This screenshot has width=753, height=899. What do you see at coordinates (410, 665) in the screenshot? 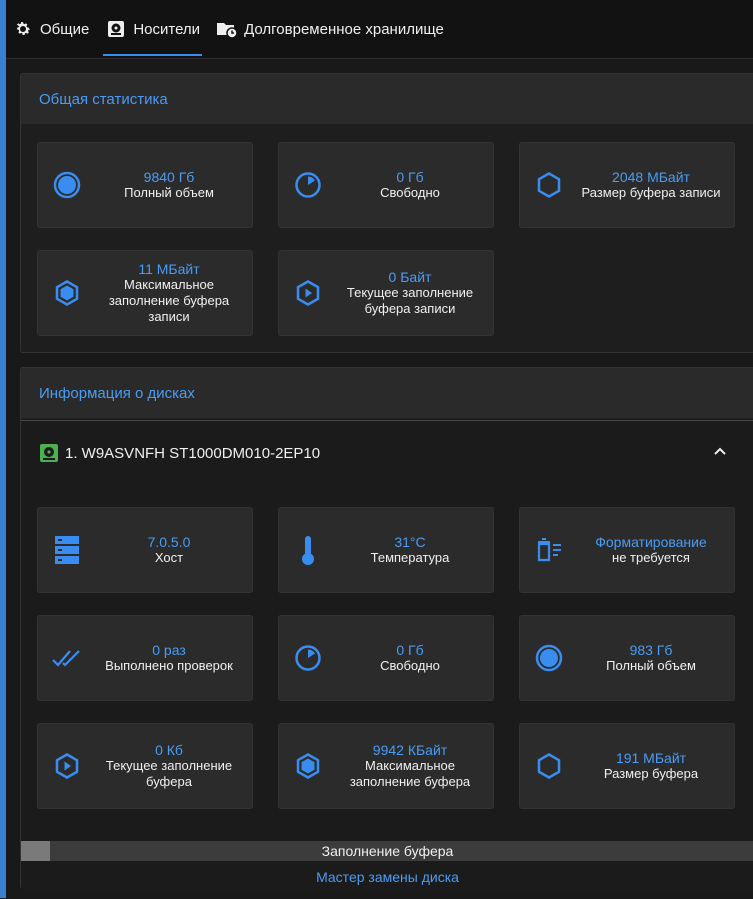
I see `disk-free-label: Свободно` at bounding box center [410, 665].